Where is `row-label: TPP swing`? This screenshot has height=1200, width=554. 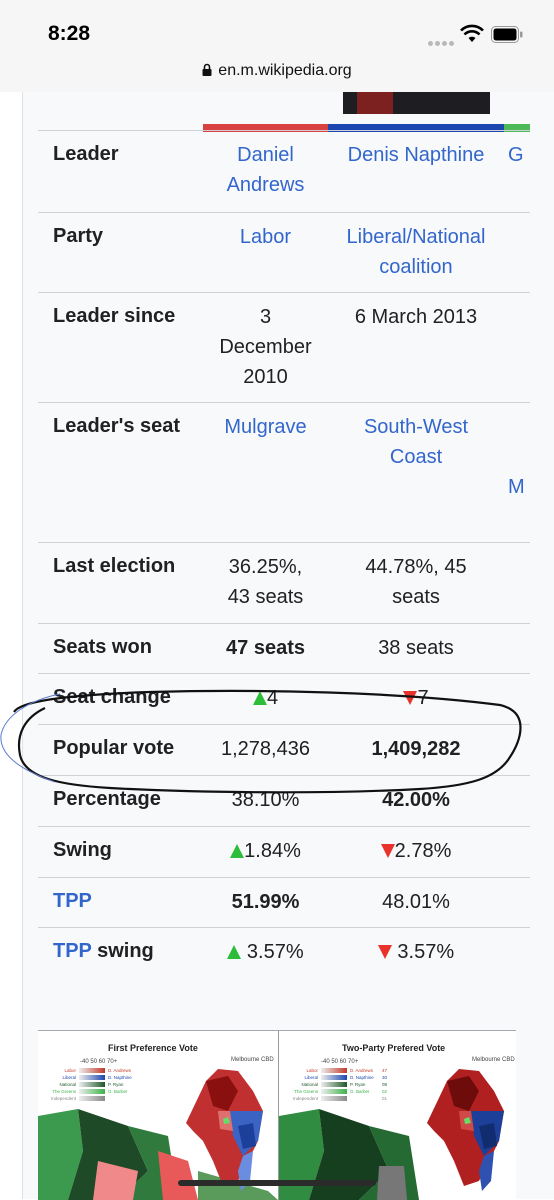 row-label: TPP swing is located at coordinates (103, 951).